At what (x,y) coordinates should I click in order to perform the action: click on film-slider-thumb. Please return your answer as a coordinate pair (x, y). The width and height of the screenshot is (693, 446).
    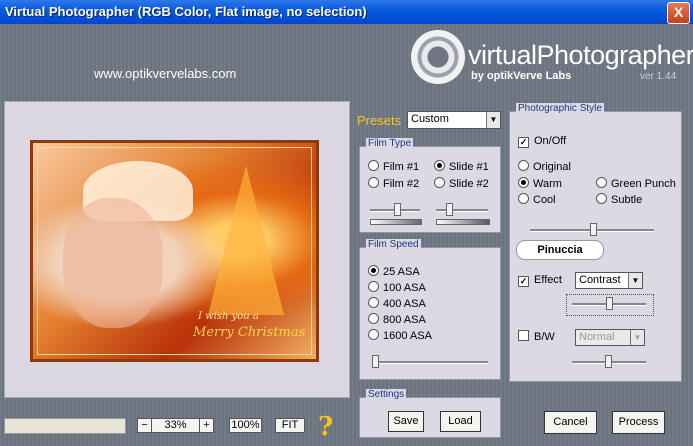
    Looking at the image, I should click on (397, 209).